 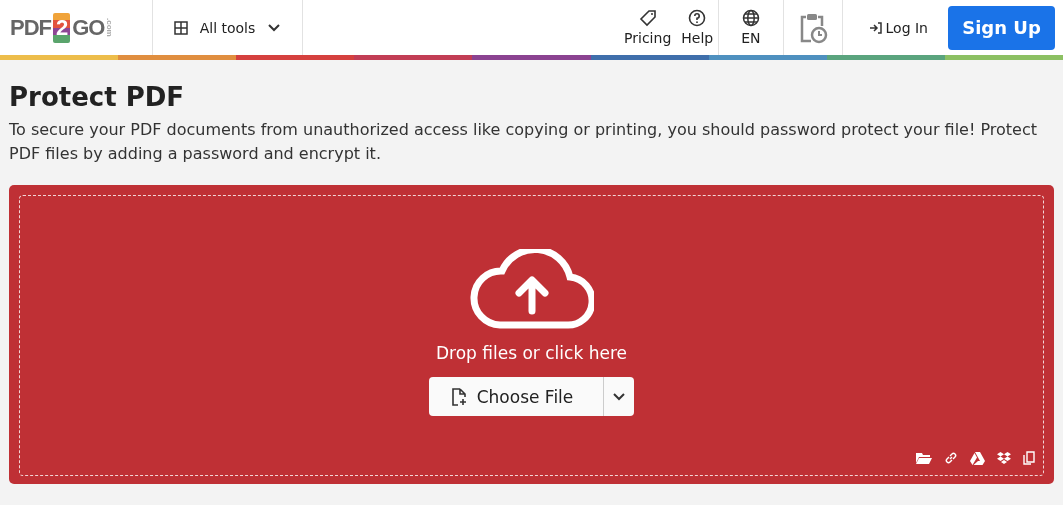 I want to click on sign-in-icon, so click(x=875, y=27).